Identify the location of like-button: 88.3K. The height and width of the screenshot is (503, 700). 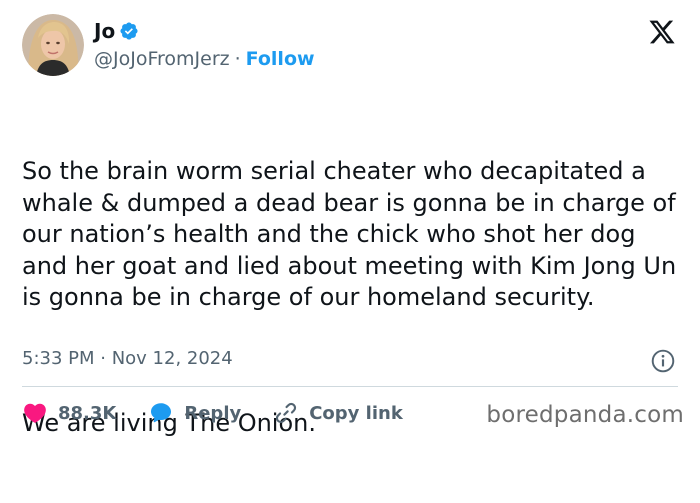
(69, 413).